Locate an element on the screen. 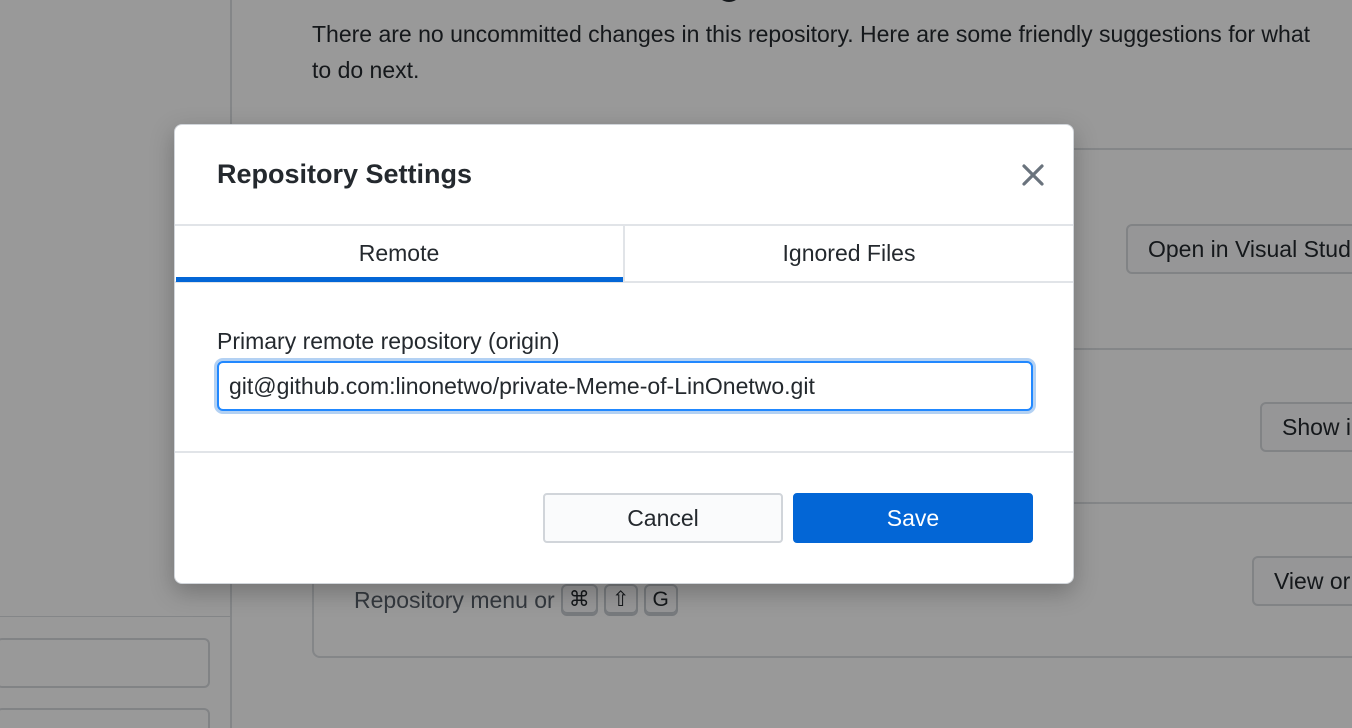 The height and width of the screenshot is (728, 1352). footer-divider is located at coordinates (624, 452).